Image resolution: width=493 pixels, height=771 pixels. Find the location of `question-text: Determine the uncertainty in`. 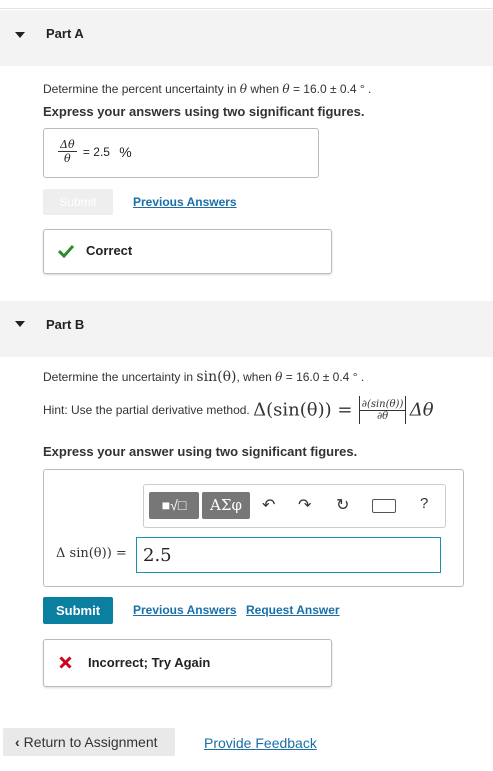

question-text: Determine the uncertainty in is located at coordinates (120, 377).